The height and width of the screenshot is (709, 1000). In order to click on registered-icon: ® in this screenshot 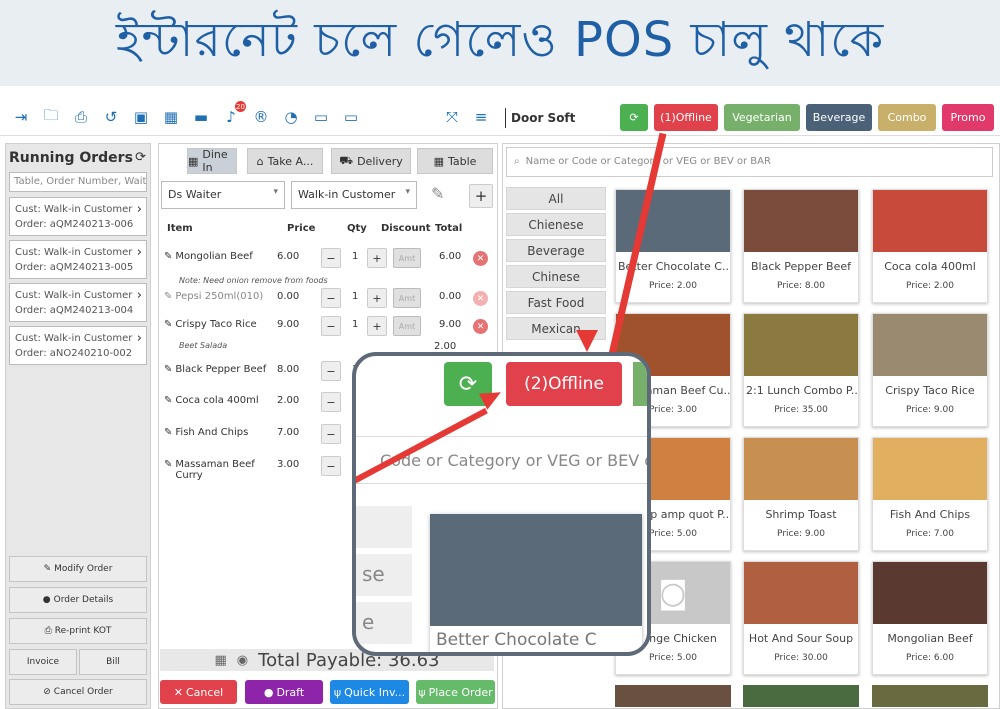, I will do `click(261, 117)`.